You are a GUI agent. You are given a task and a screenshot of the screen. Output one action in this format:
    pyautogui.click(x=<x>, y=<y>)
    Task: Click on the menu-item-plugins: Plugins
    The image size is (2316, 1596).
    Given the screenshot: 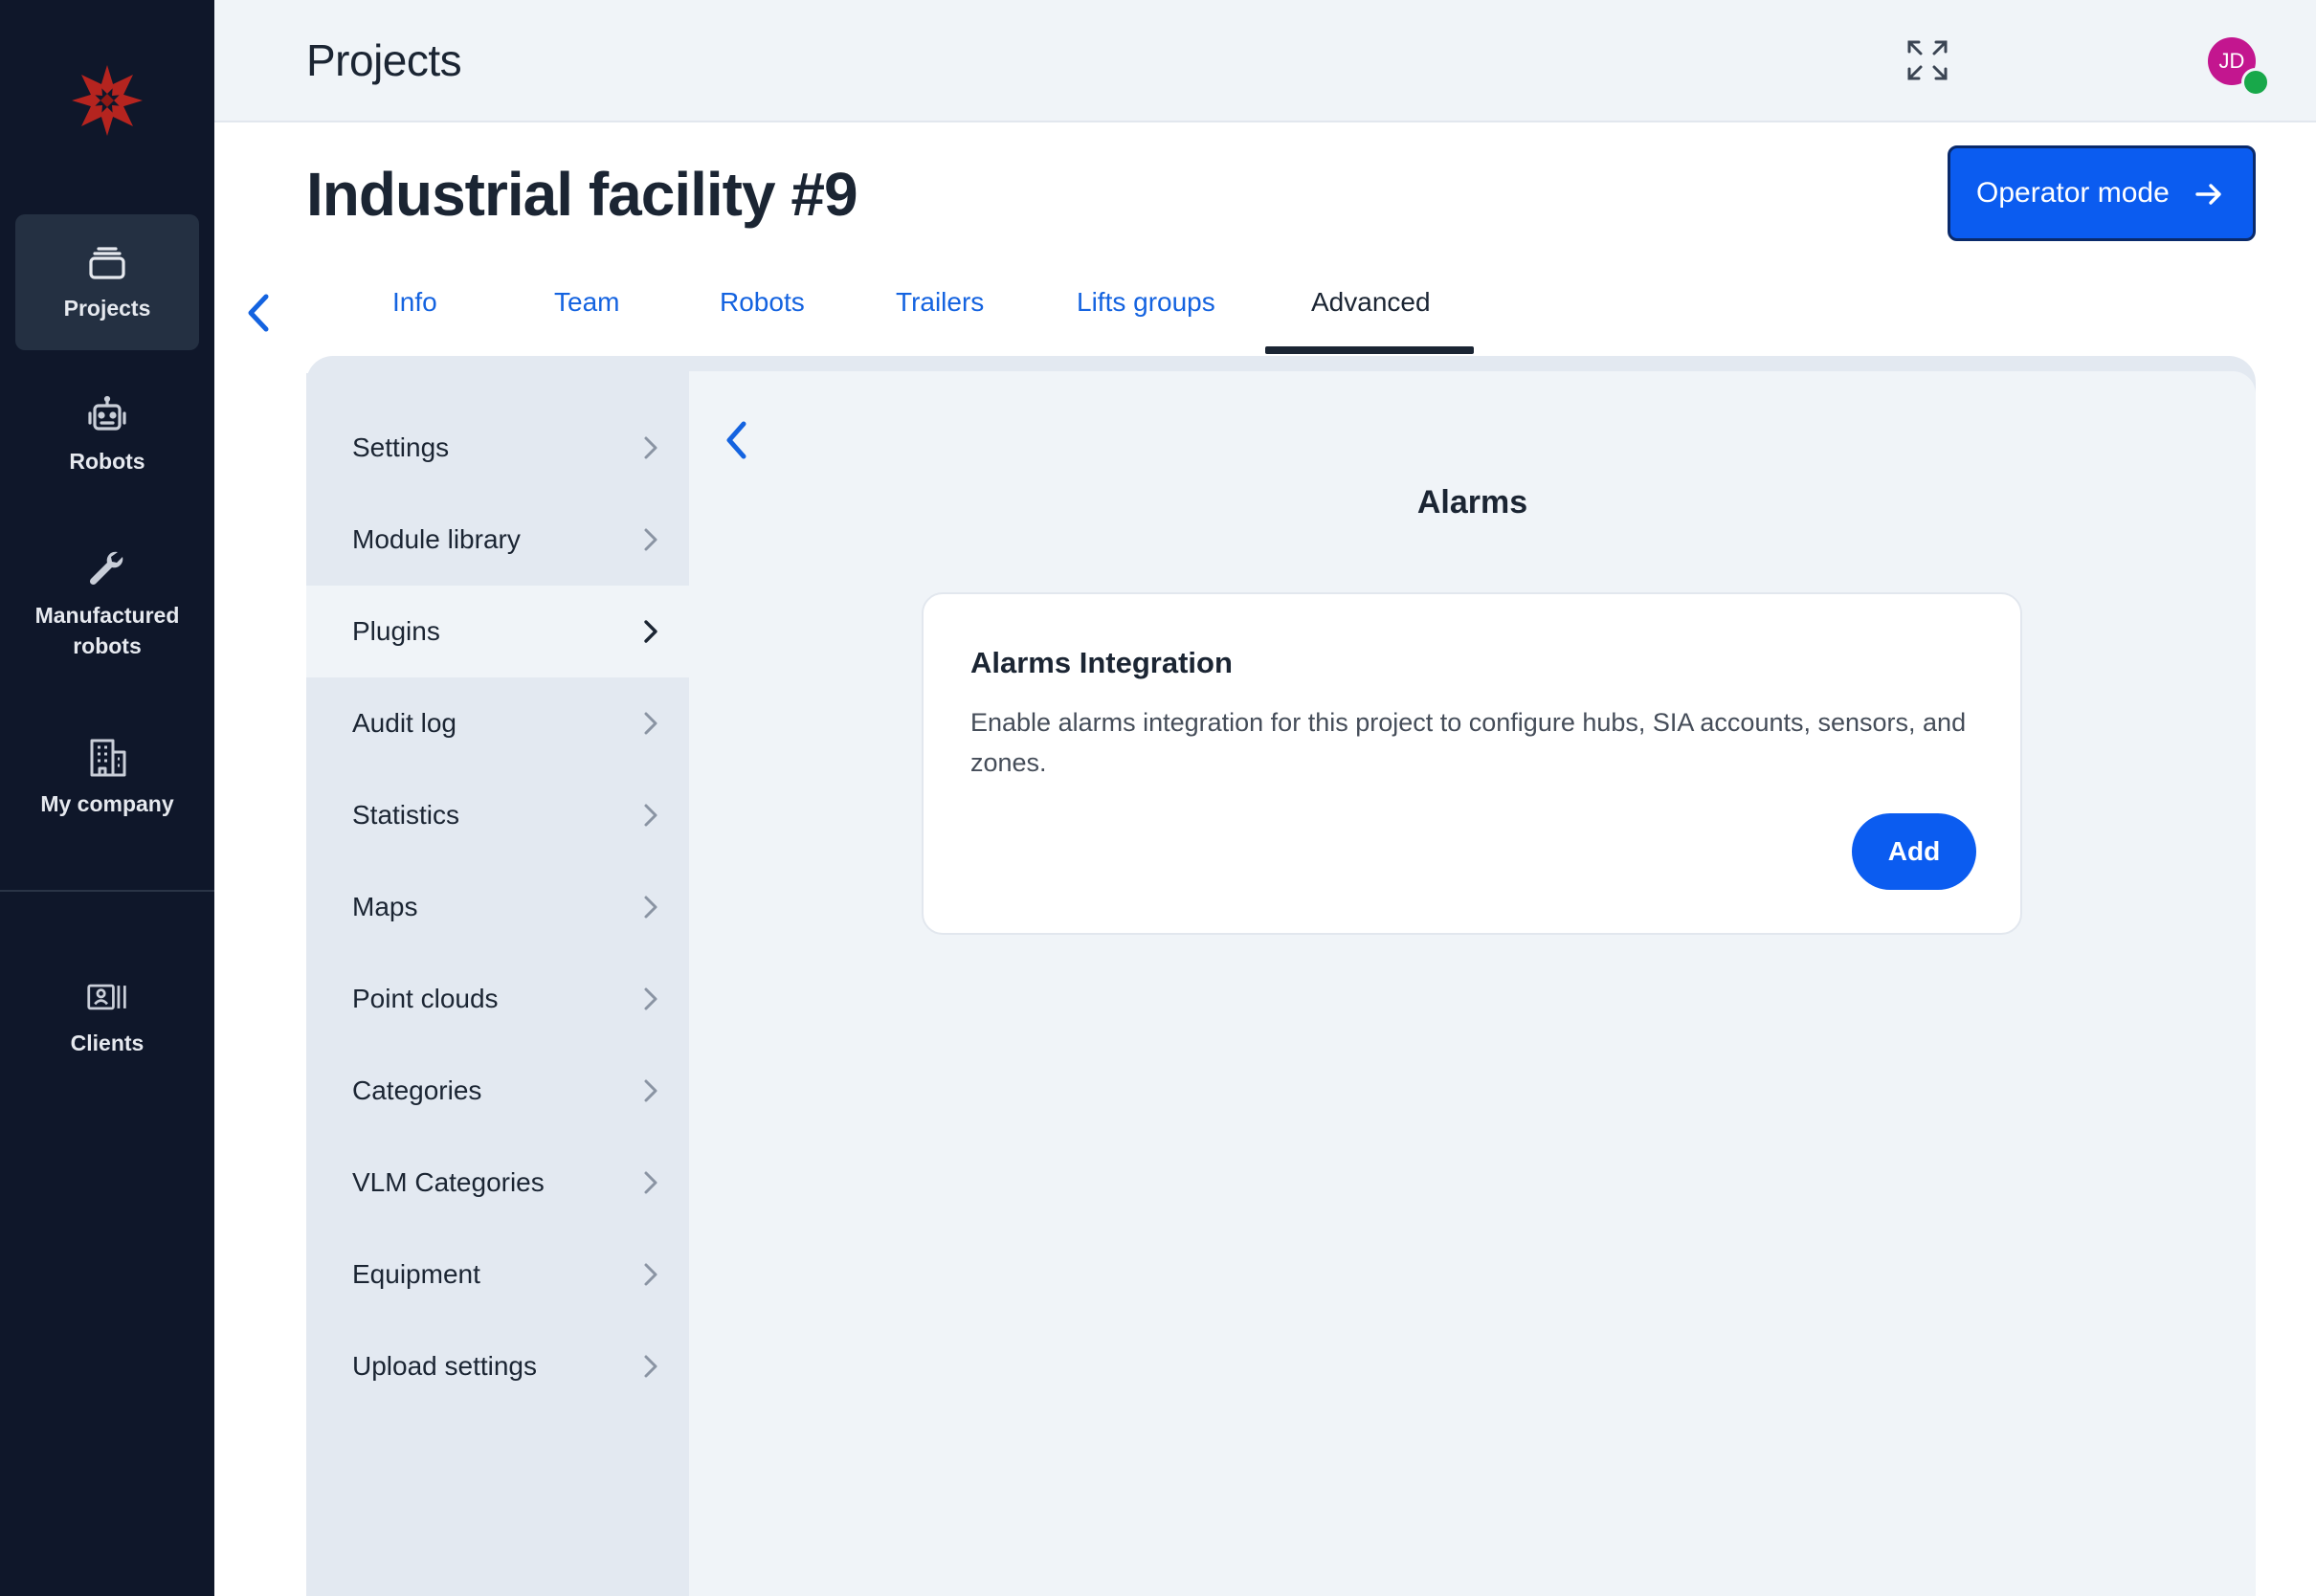 What is the action you would take?
    pyautogui.click(x=498, y=632)
    